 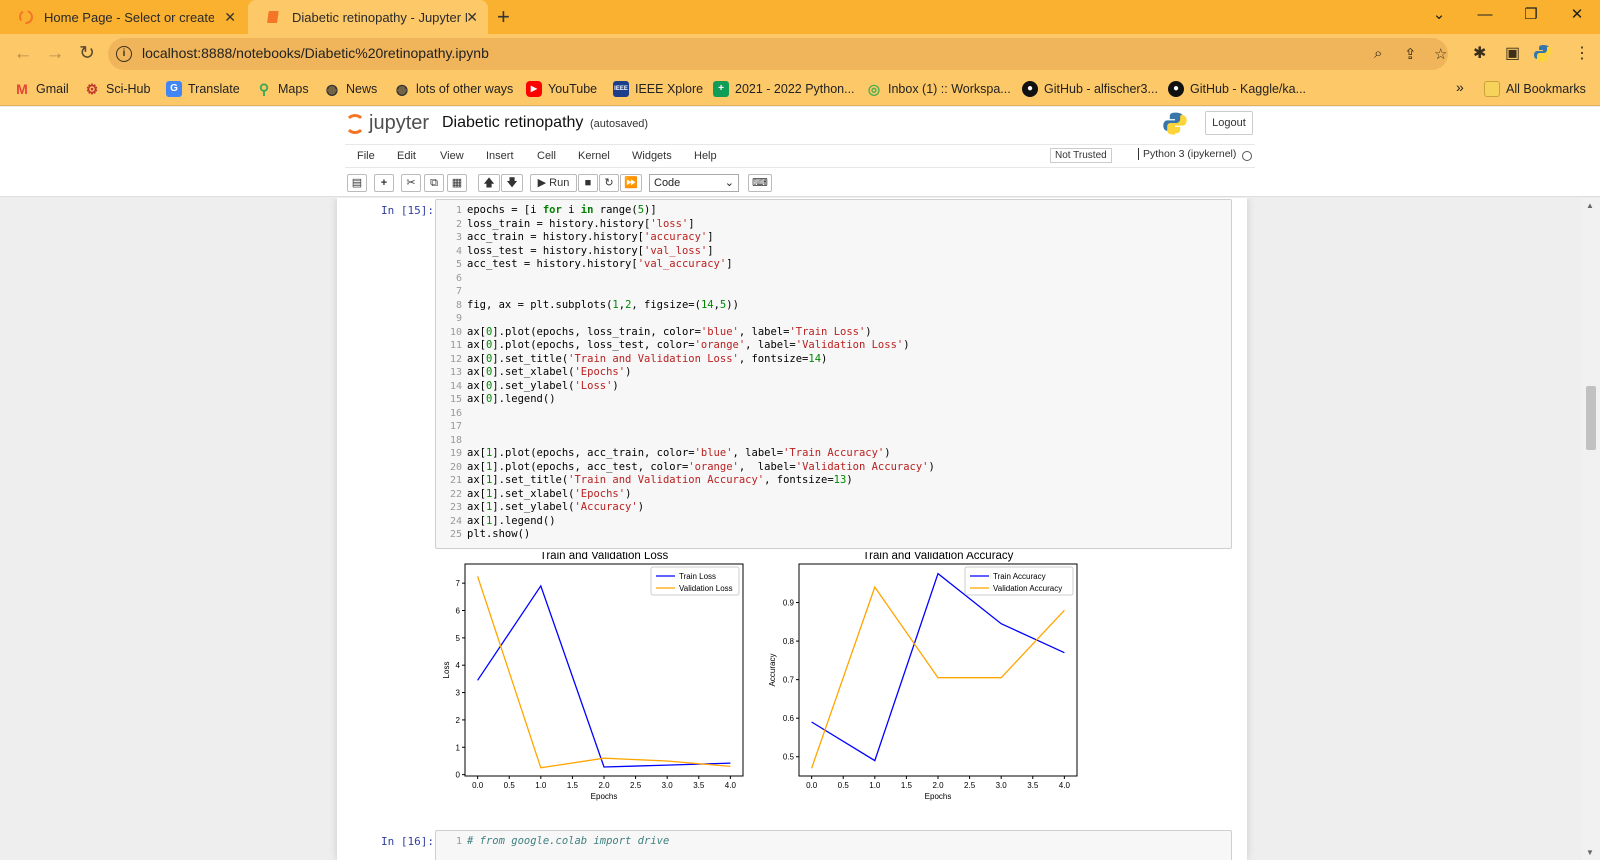 What do you see at coordinates (41, 89) in the screenshot?
I see `bookmark-gmail: M Gmail` at bounding box center [41, 89].